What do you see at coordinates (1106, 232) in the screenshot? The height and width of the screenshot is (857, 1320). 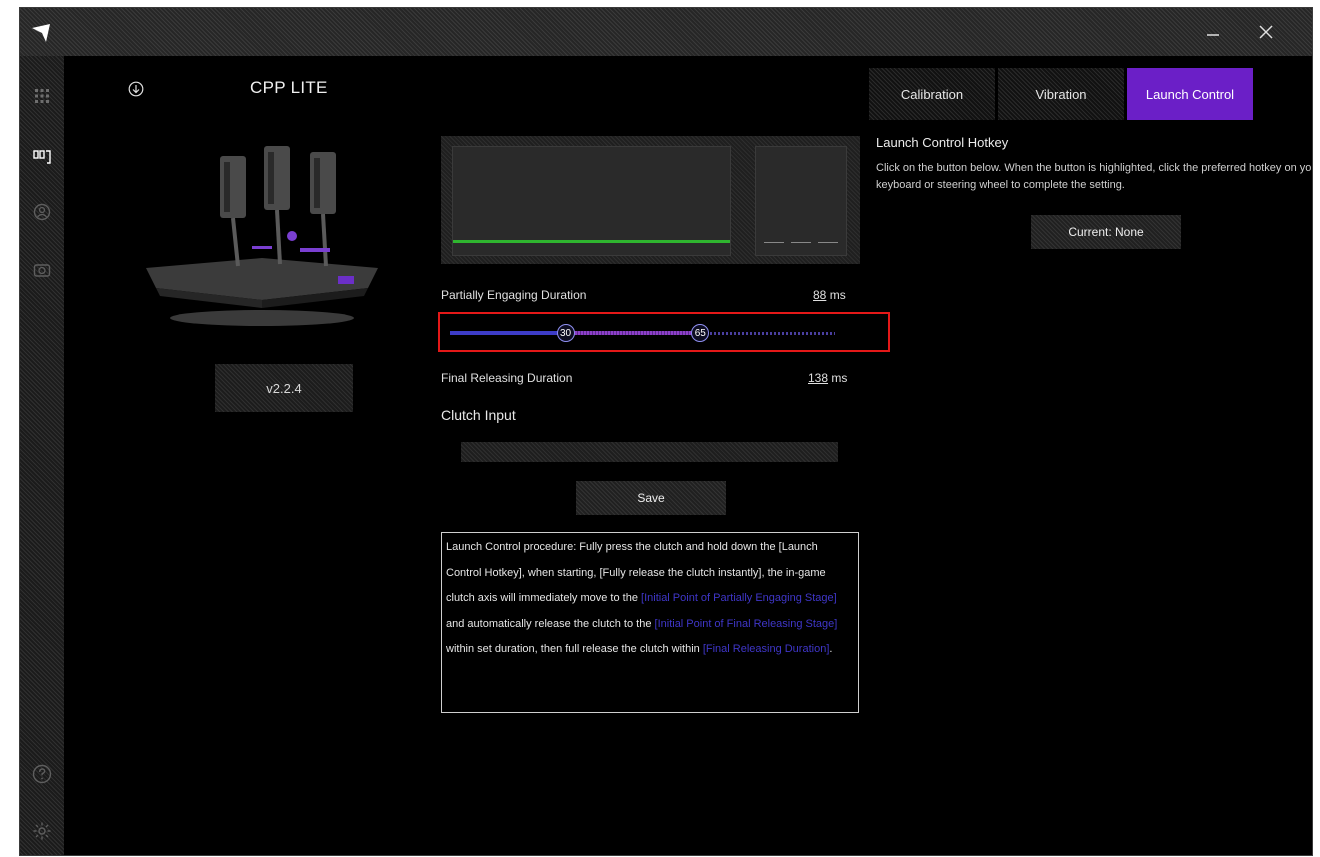 I see `hotkey-current-button: Current: None` at bounding box center [1106, 232].